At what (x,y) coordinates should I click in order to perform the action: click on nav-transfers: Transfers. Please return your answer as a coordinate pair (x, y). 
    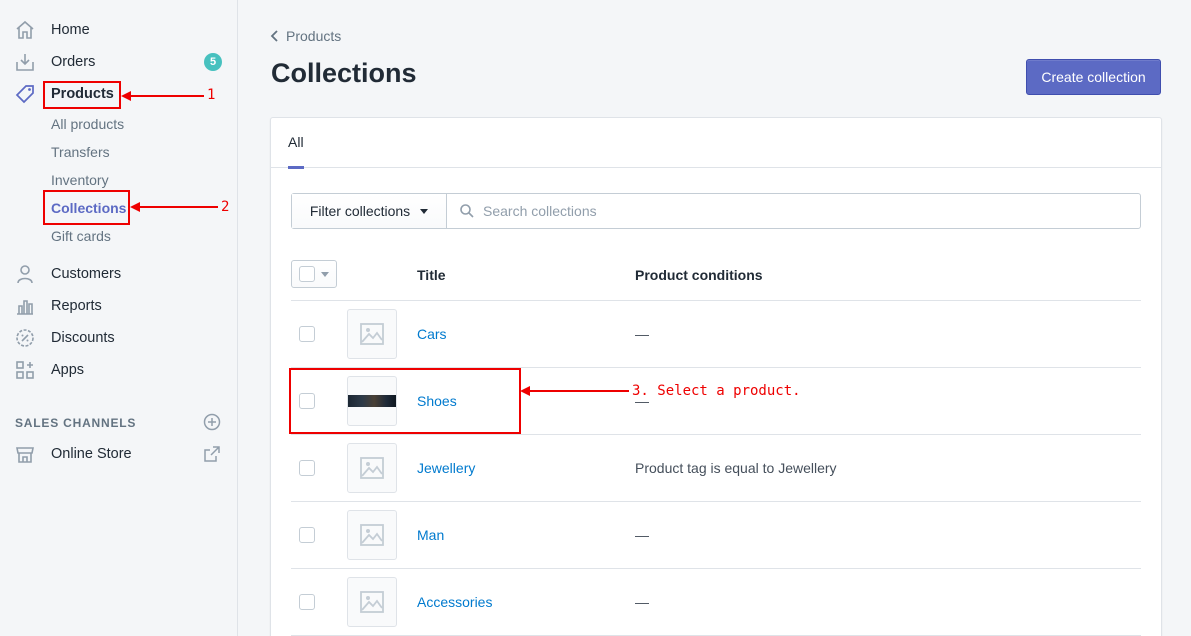
    Looking at the image, I should click on (80, 152).